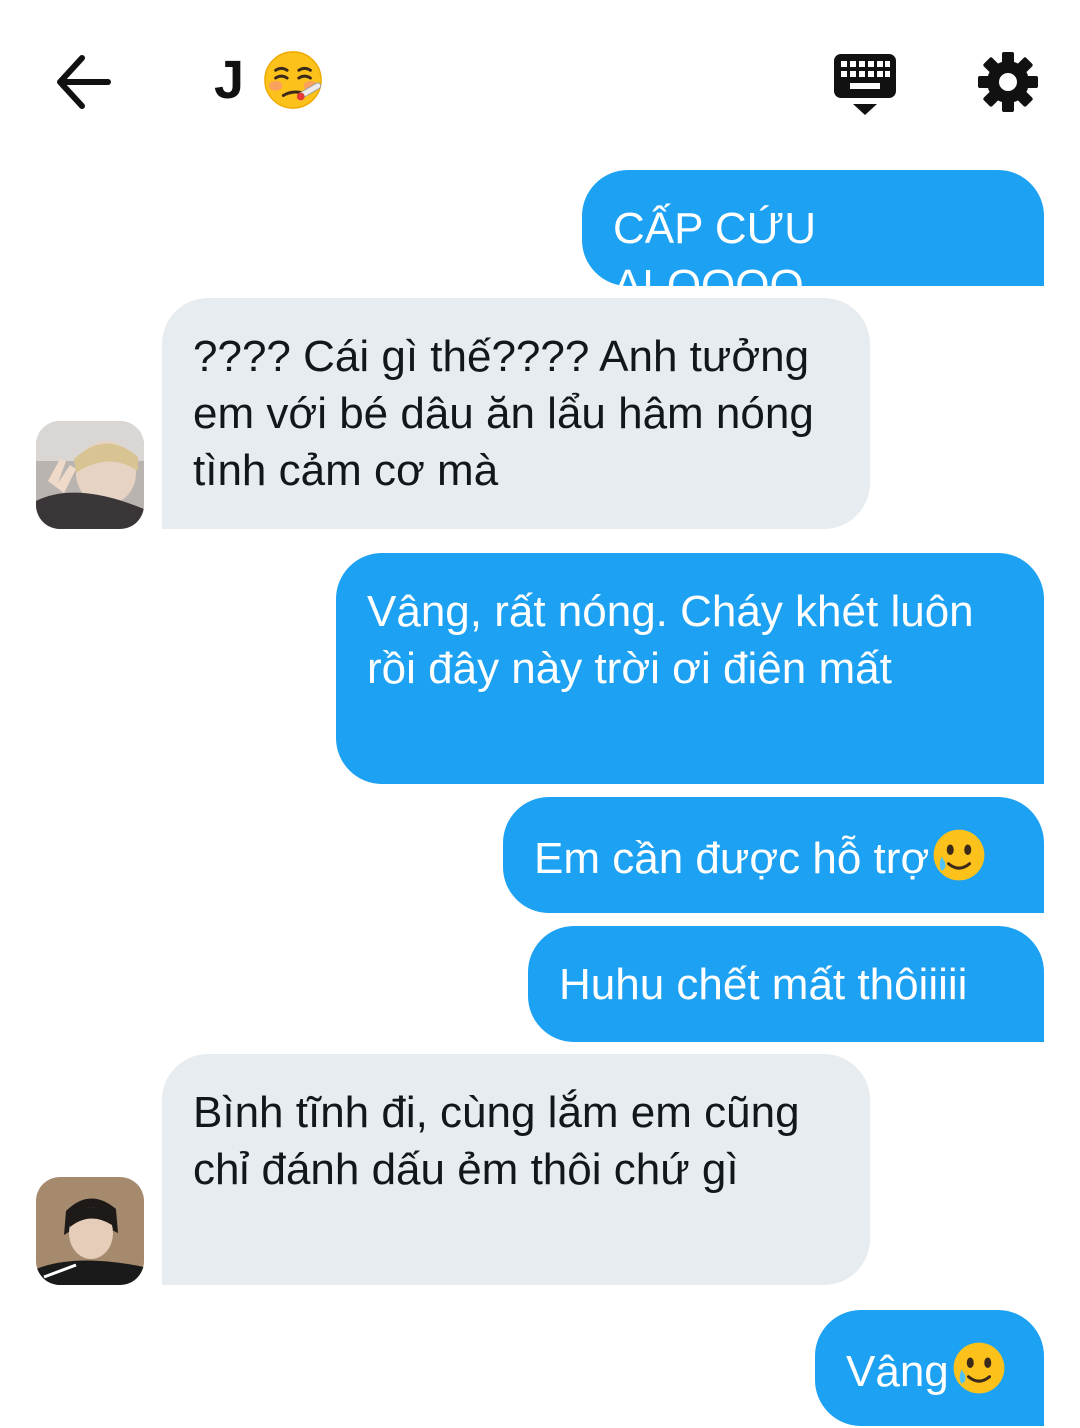 Image resolution: width=1080 pixels, height=1428 pixels. I want to click on message-text: CẤP CỨU ALOOOO, so click(715, 257).